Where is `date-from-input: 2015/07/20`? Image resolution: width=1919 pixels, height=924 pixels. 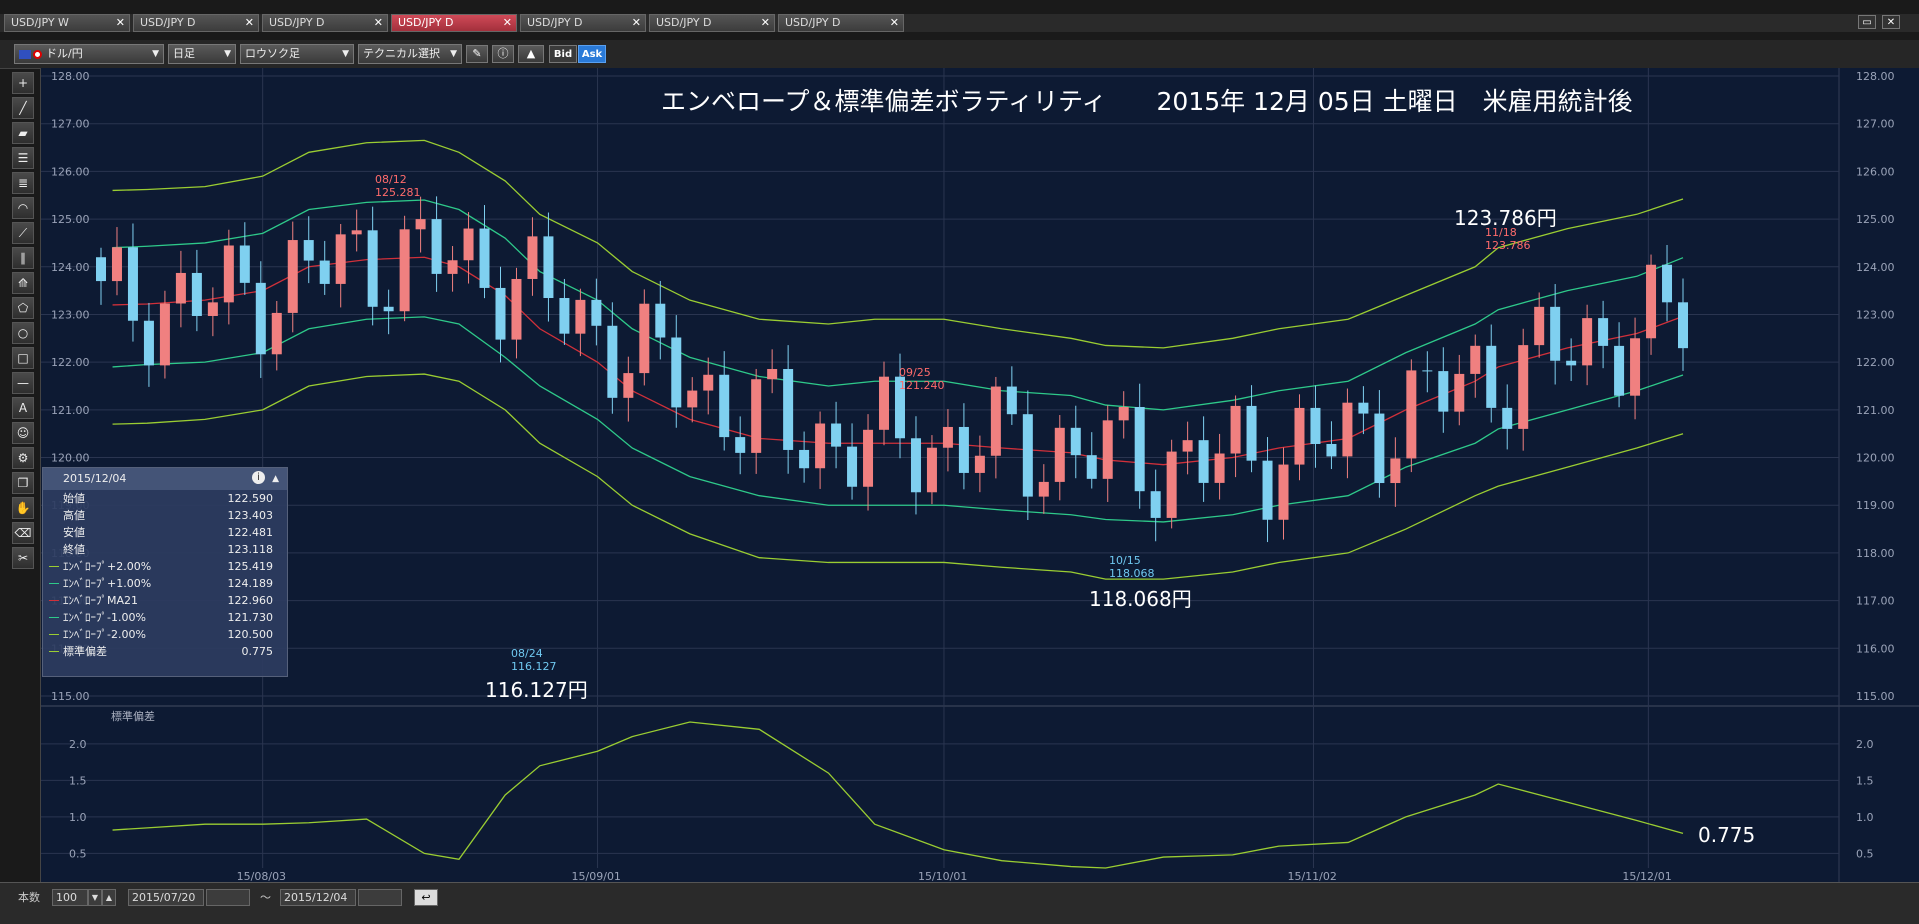 date-from-input: 2015/07/20 is located at coordinates (166, 897).